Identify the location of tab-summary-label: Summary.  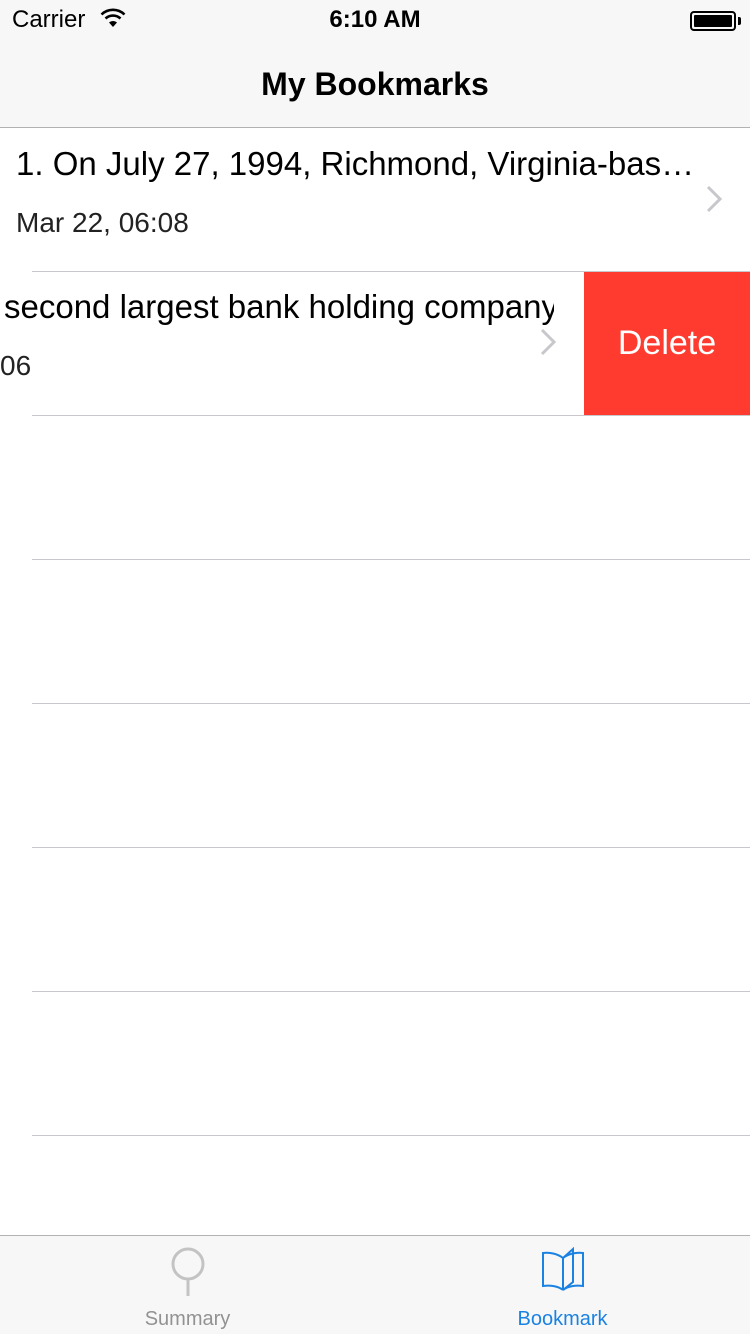
(187, 1319).